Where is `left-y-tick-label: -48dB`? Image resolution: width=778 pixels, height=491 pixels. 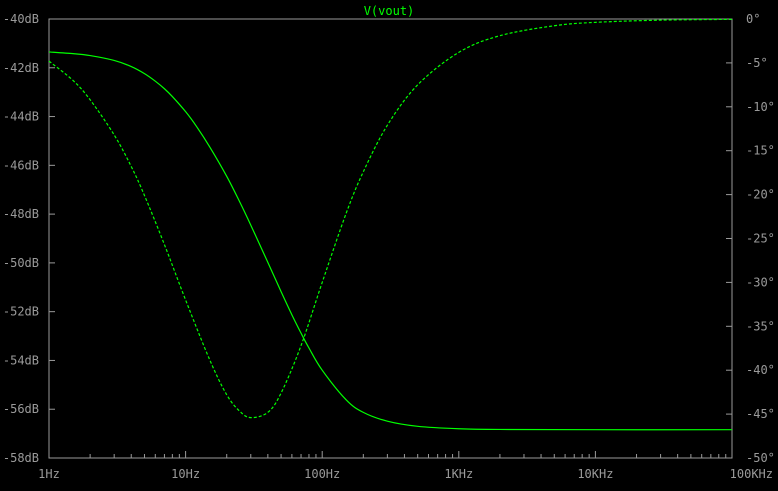 left-y-tick-label: -48dB is located at coordinates (21, 214).